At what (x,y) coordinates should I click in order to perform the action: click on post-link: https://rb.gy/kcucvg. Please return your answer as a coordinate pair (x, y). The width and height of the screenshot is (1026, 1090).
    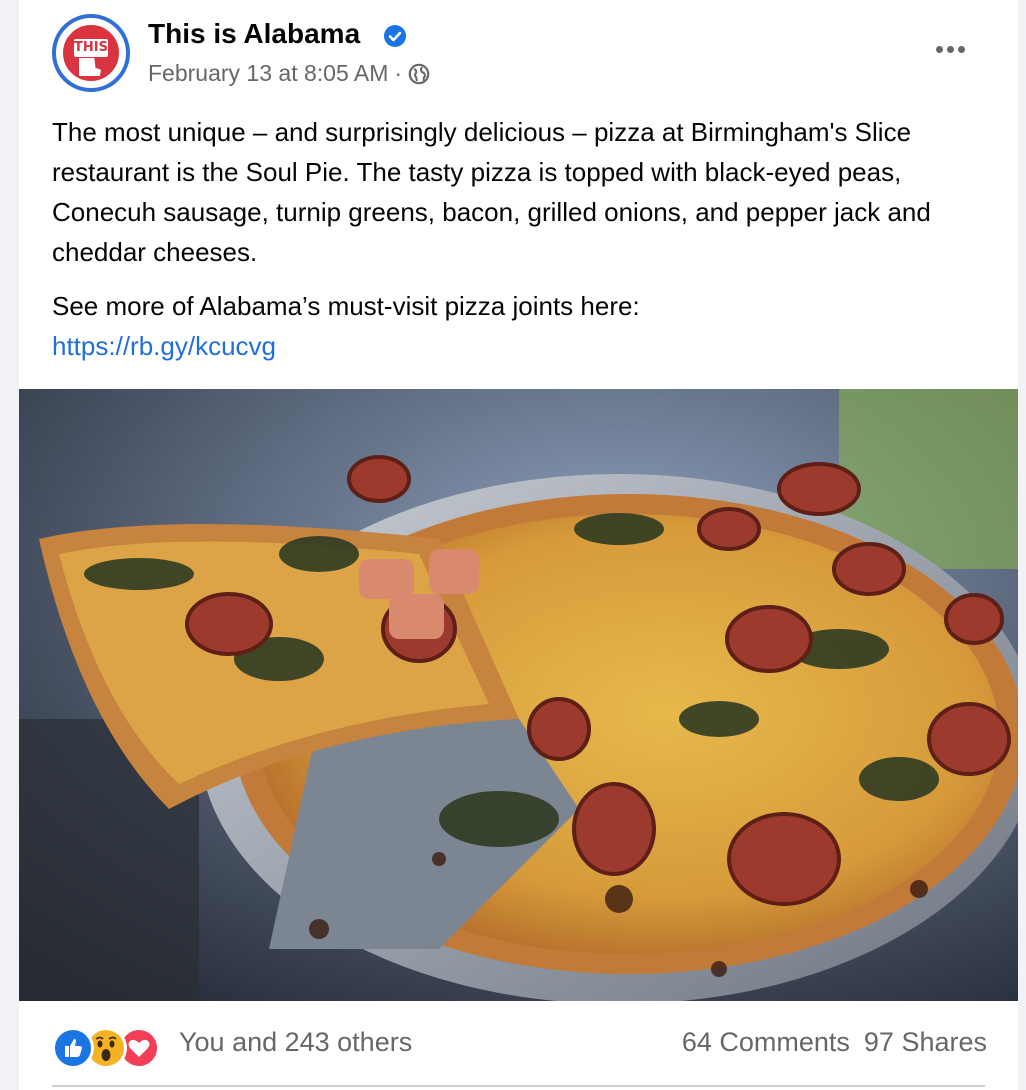
    Looking at the image, I should click on (517, 346).